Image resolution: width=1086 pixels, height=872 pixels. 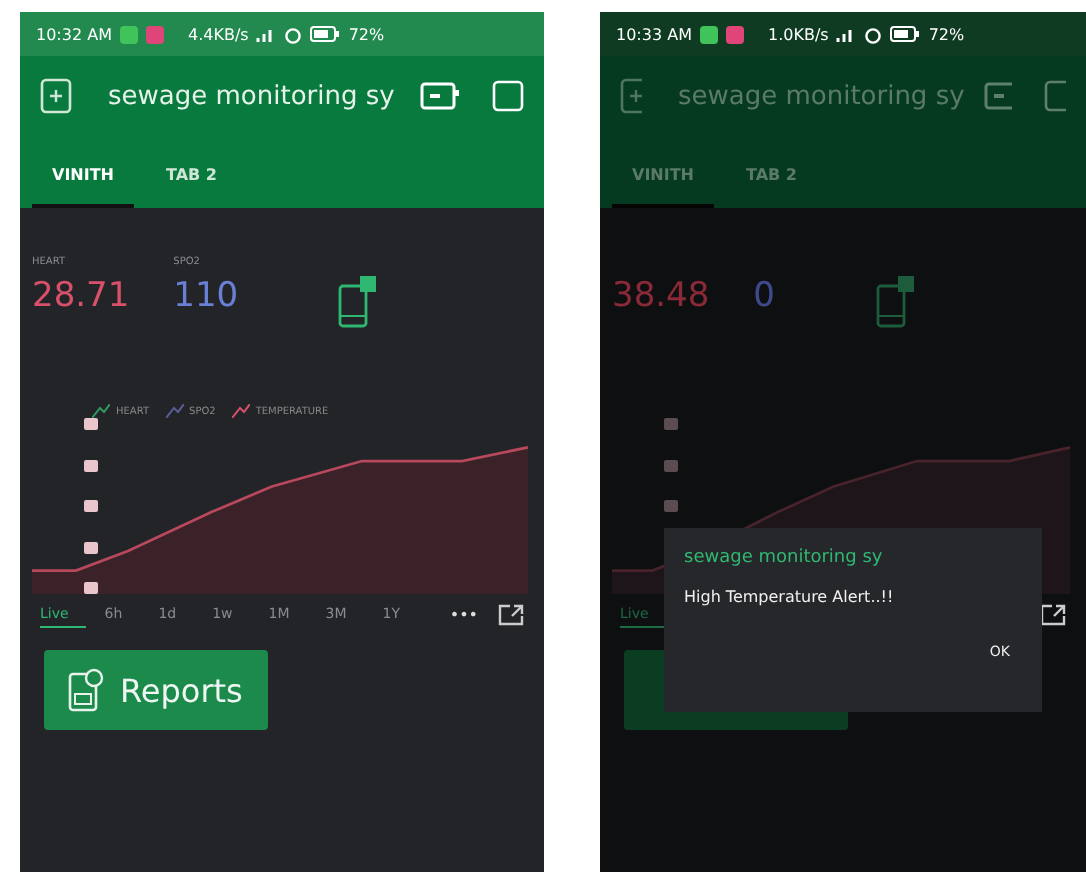 I want to click on reading-value: 28.71, so click(x=81, y=296).